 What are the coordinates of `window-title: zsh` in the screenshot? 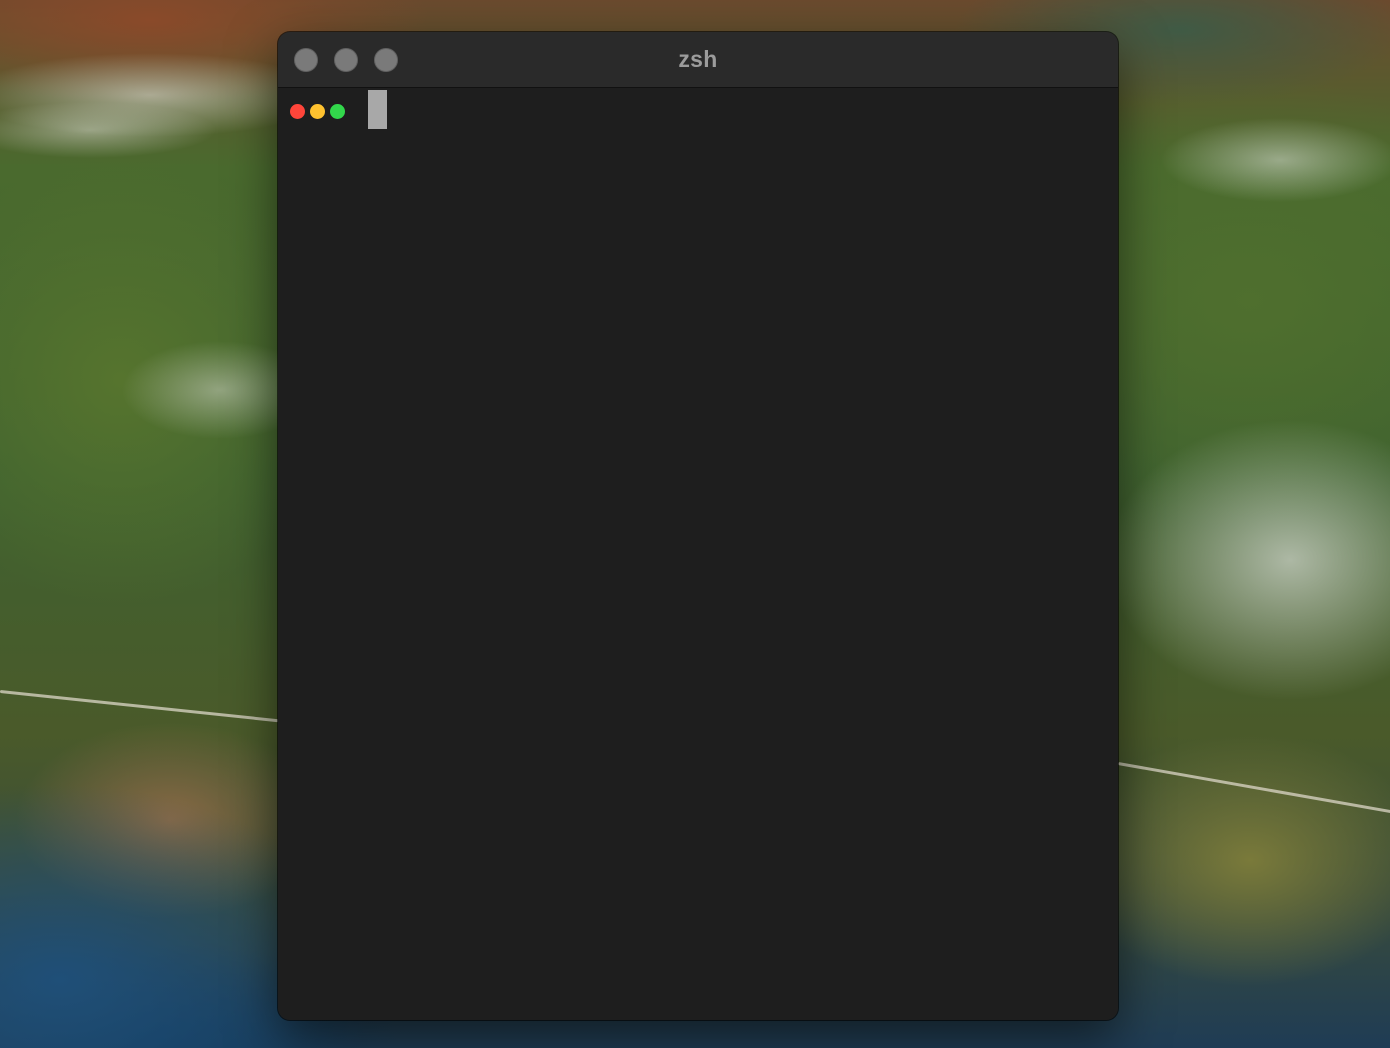 It's located at (698, 59).